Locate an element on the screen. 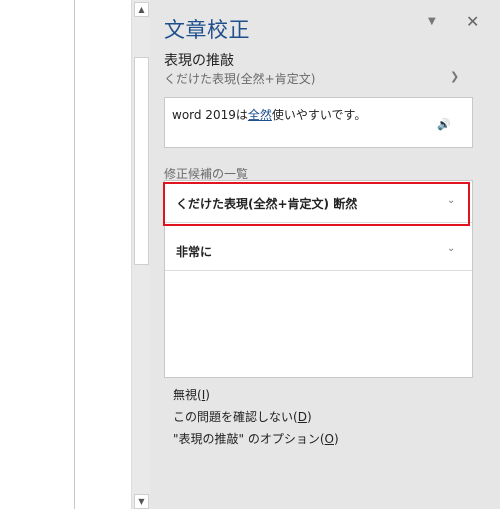 The width and height of the screenshot is (500, 509). pane-title: 文章校正 is located at coordinates (207, 30).